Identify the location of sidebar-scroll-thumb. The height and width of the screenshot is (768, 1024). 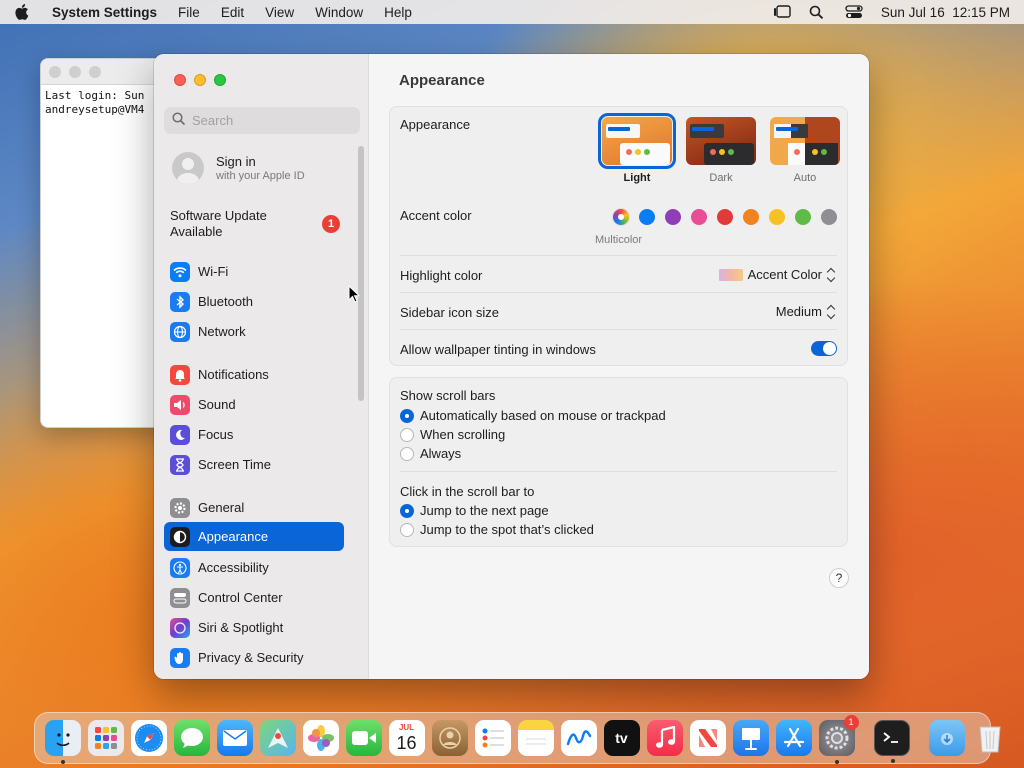
(361, 273).